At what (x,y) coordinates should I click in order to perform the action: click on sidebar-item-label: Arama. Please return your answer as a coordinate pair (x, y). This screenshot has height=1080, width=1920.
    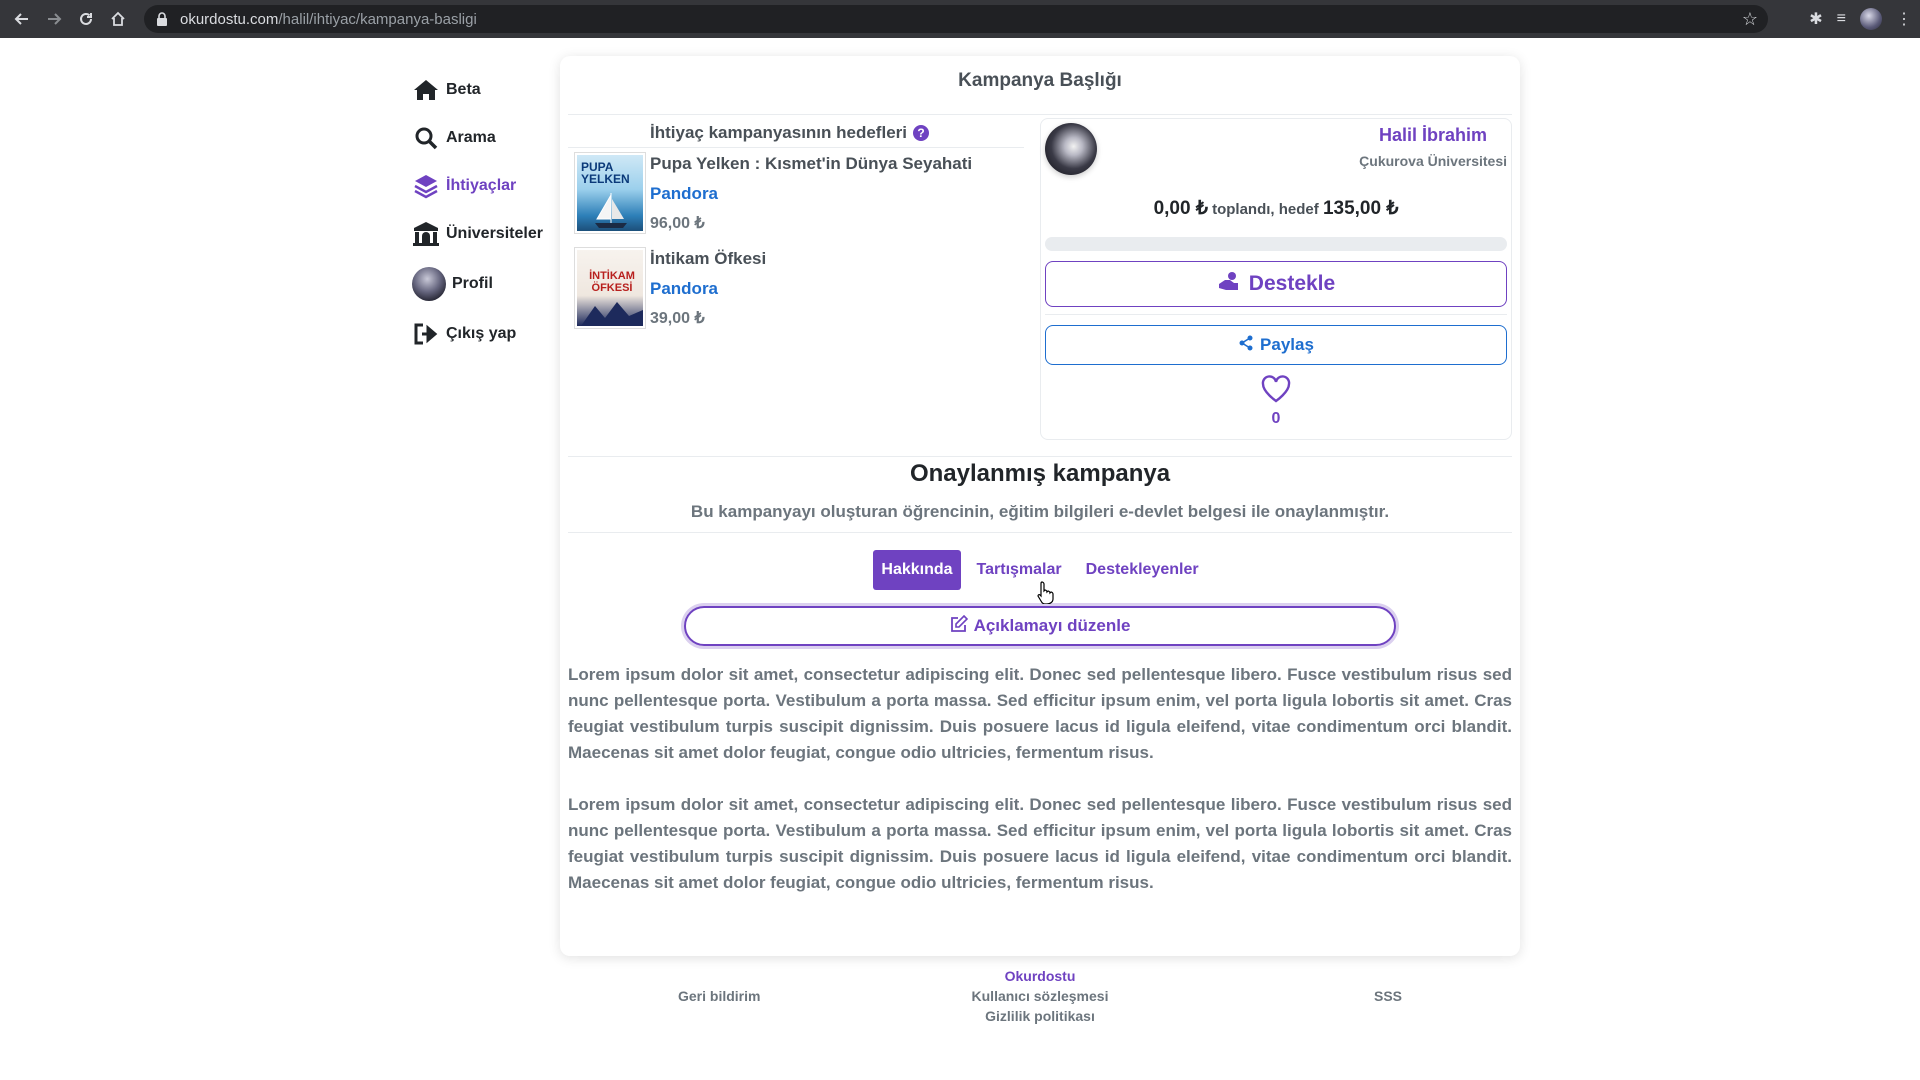
    Looking at the image, I should click on (471, 137).